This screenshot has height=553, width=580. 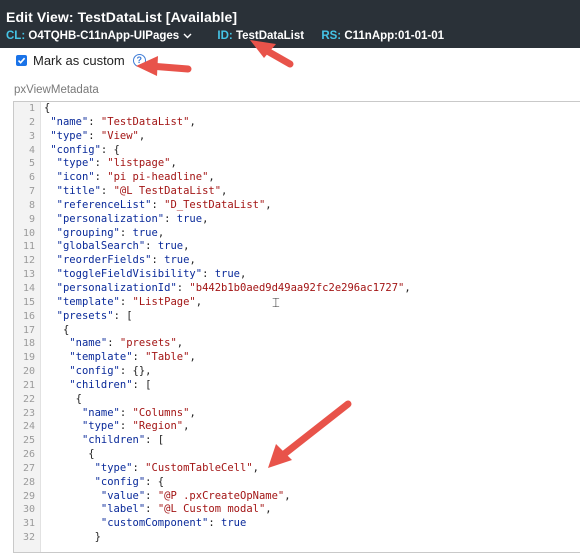 What do you see at coordinates (297, 151) in the screenshot?
I see `code-line: 4 "config": {` at bounding box center [297, 151].